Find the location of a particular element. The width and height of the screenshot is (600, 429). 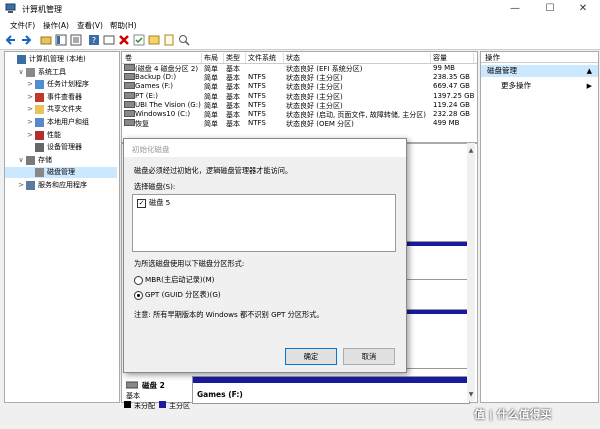

close-button: ✕ is located at coordinates (583, 9).